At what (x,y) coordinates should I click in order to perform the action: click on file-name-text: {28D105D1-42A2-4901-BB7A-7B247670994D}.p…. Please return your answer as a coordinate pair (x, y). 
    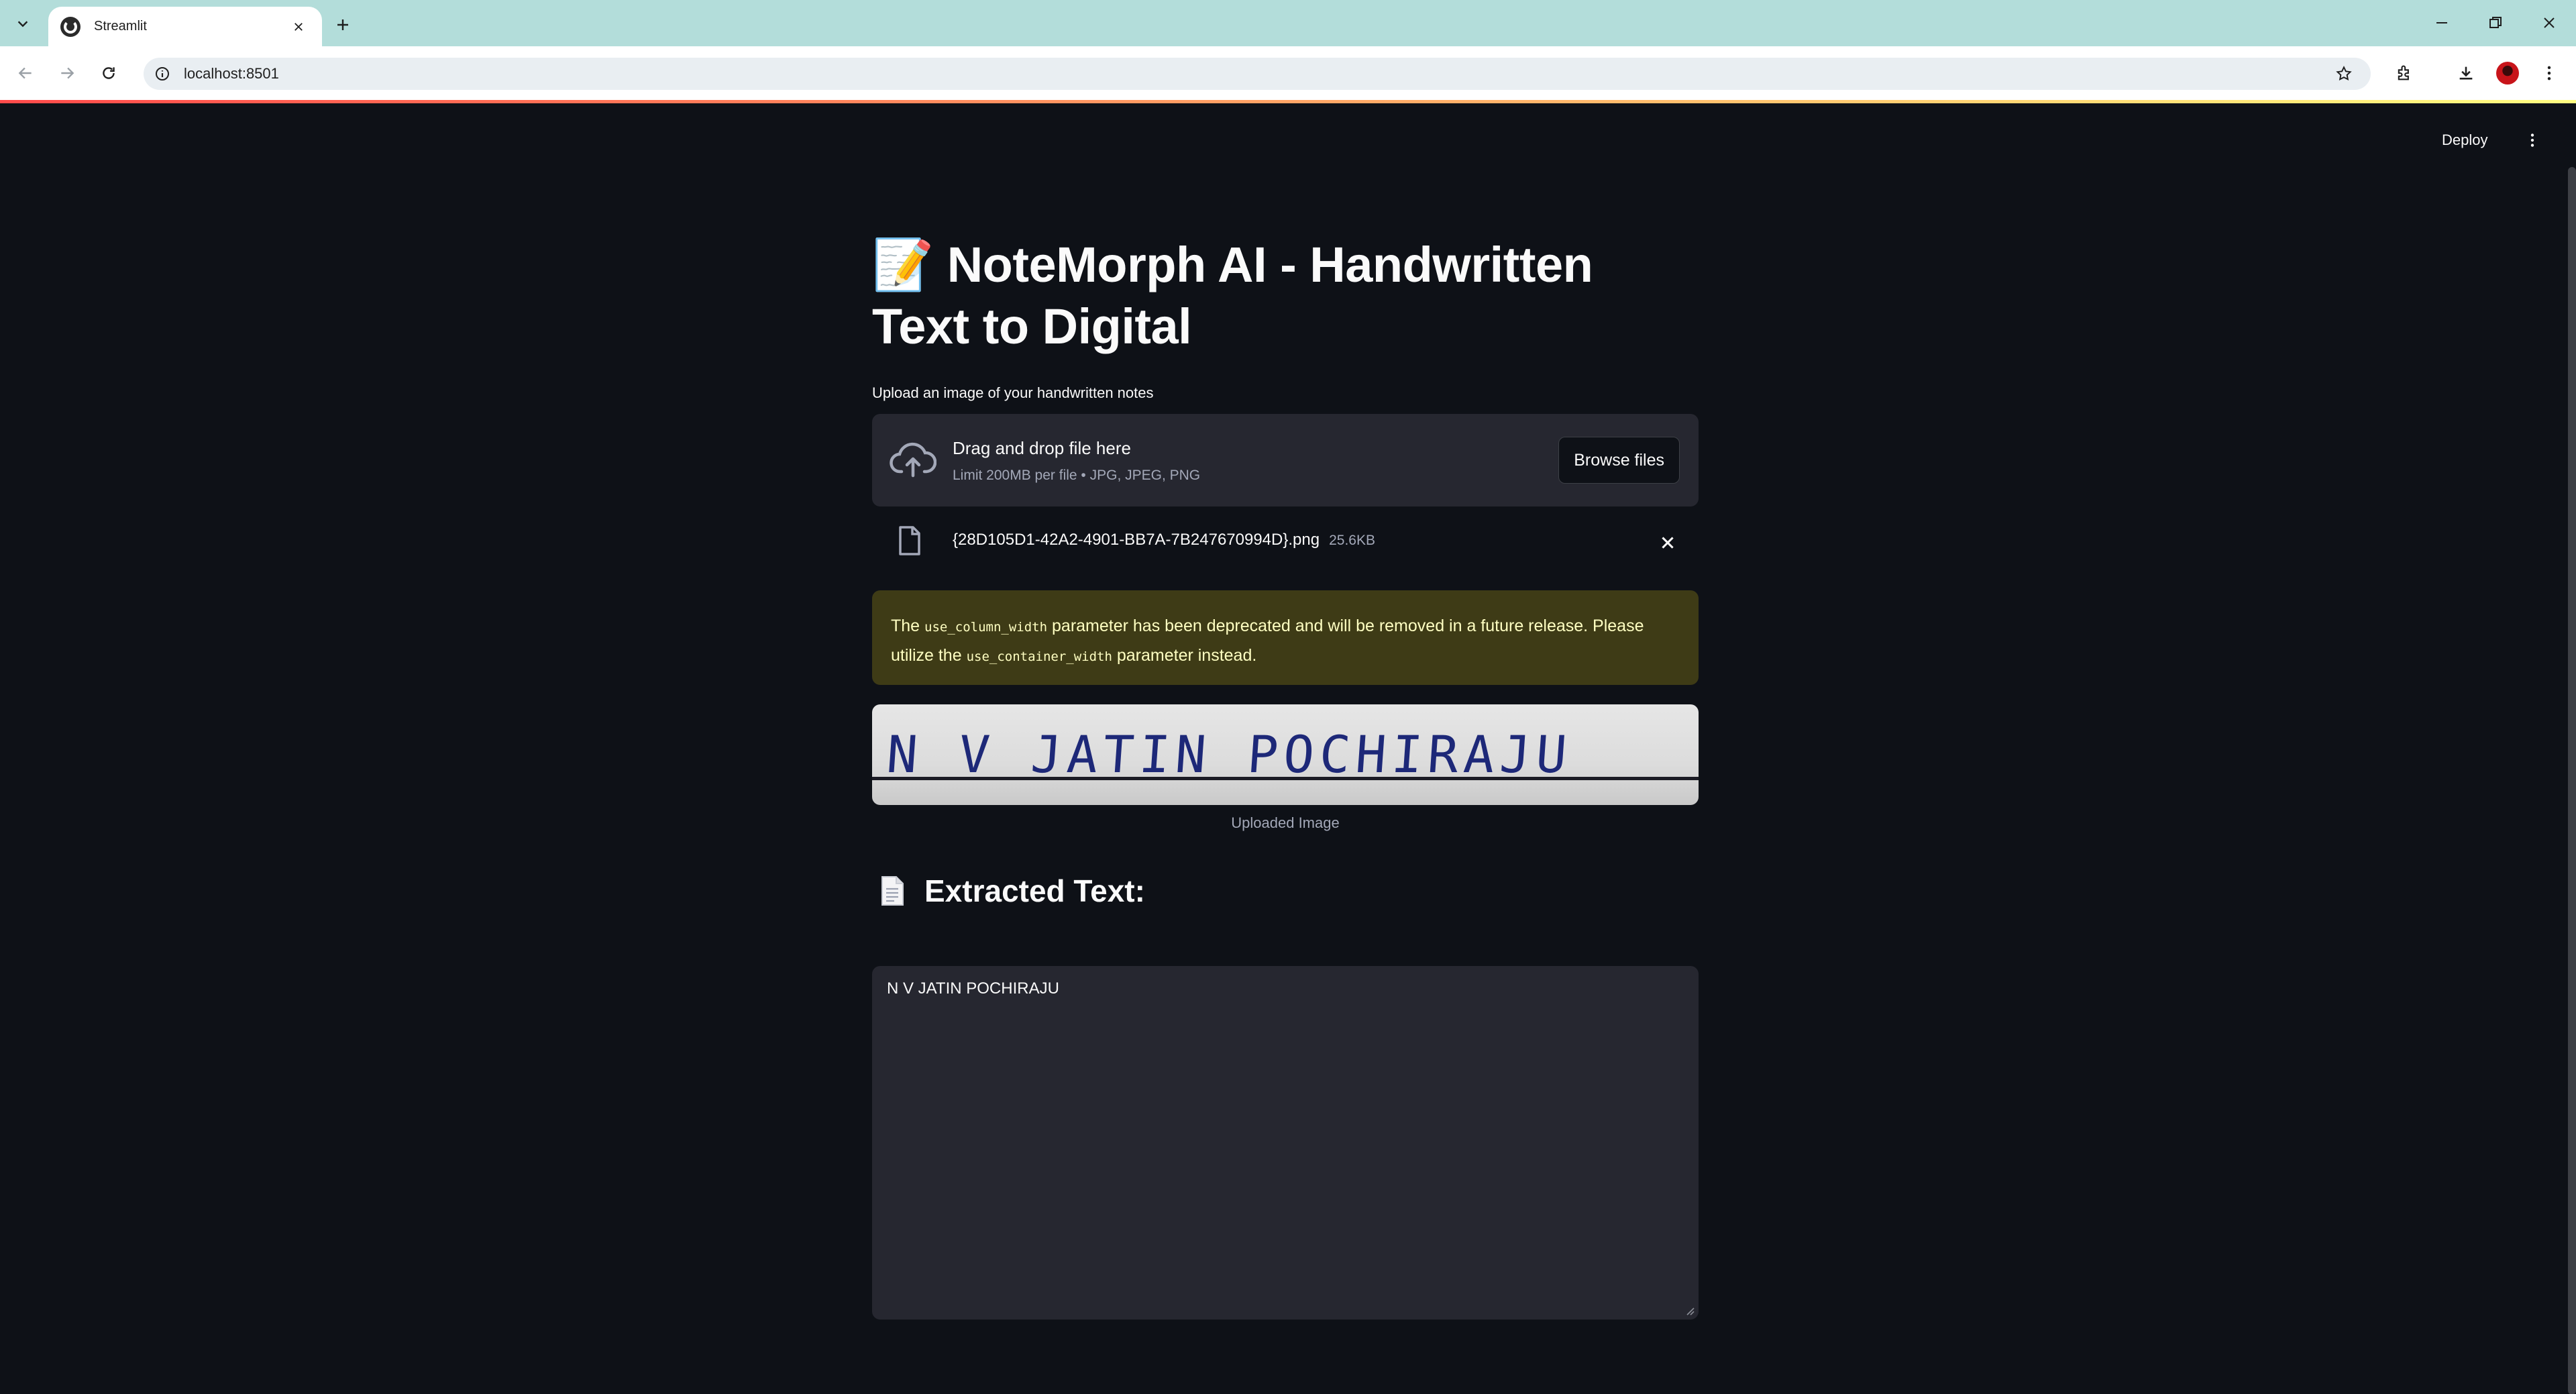
    Looking at the image, I should click on (1136, 540).